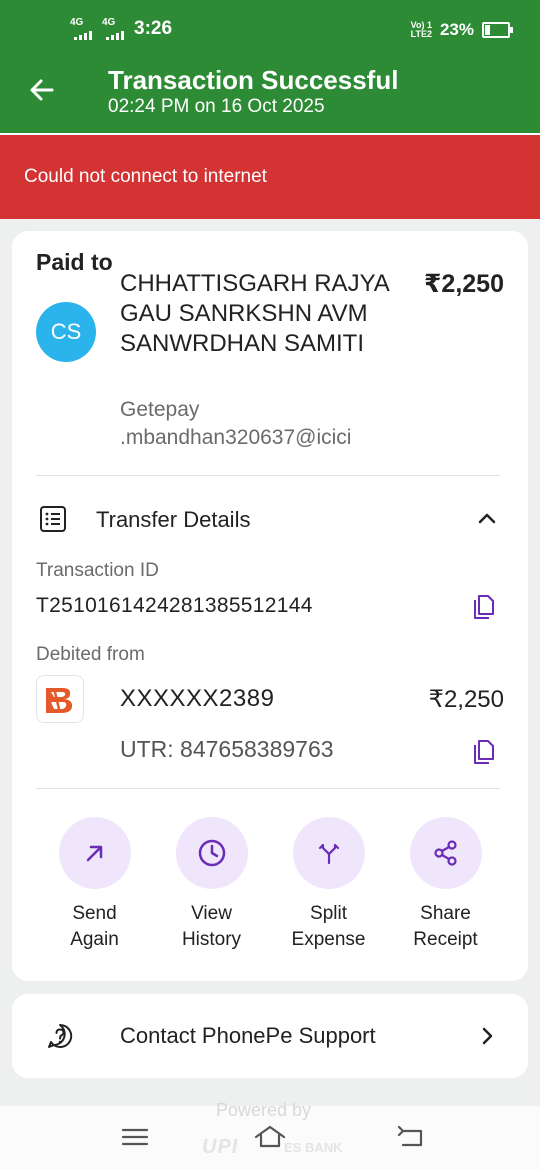  I want to click on clock: 3:26, so click(153, 28).